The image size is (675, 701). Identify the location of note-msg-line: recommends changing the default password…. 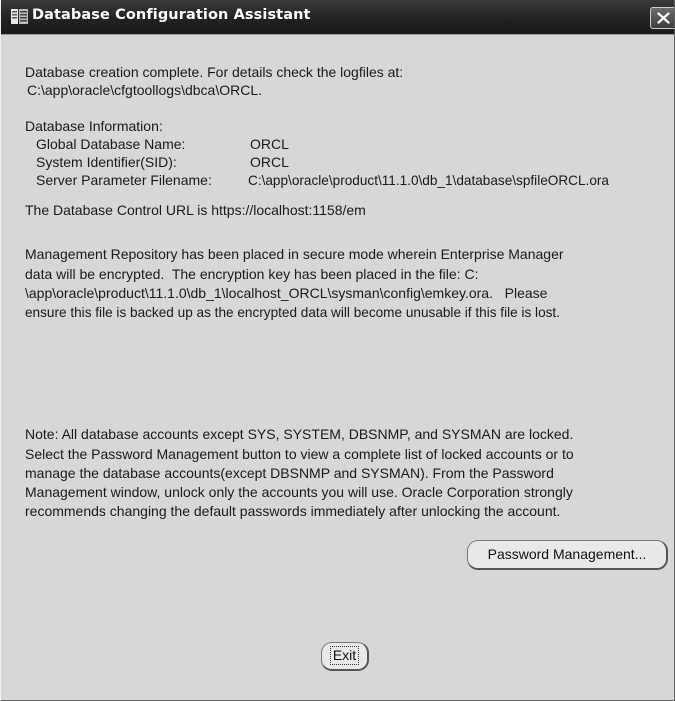
(293, 511).